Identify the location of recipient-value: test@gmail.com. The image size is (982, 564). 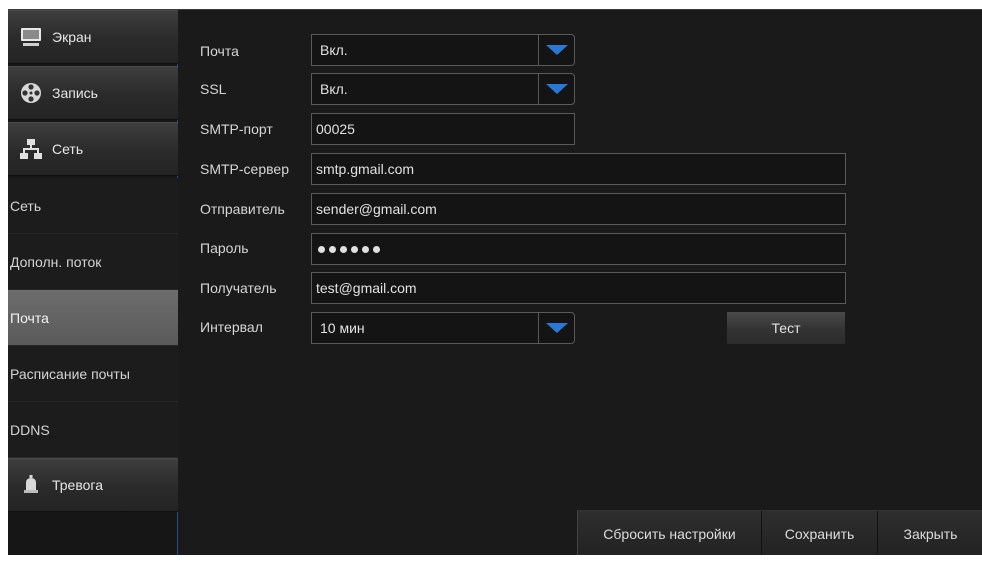
(366, 288).